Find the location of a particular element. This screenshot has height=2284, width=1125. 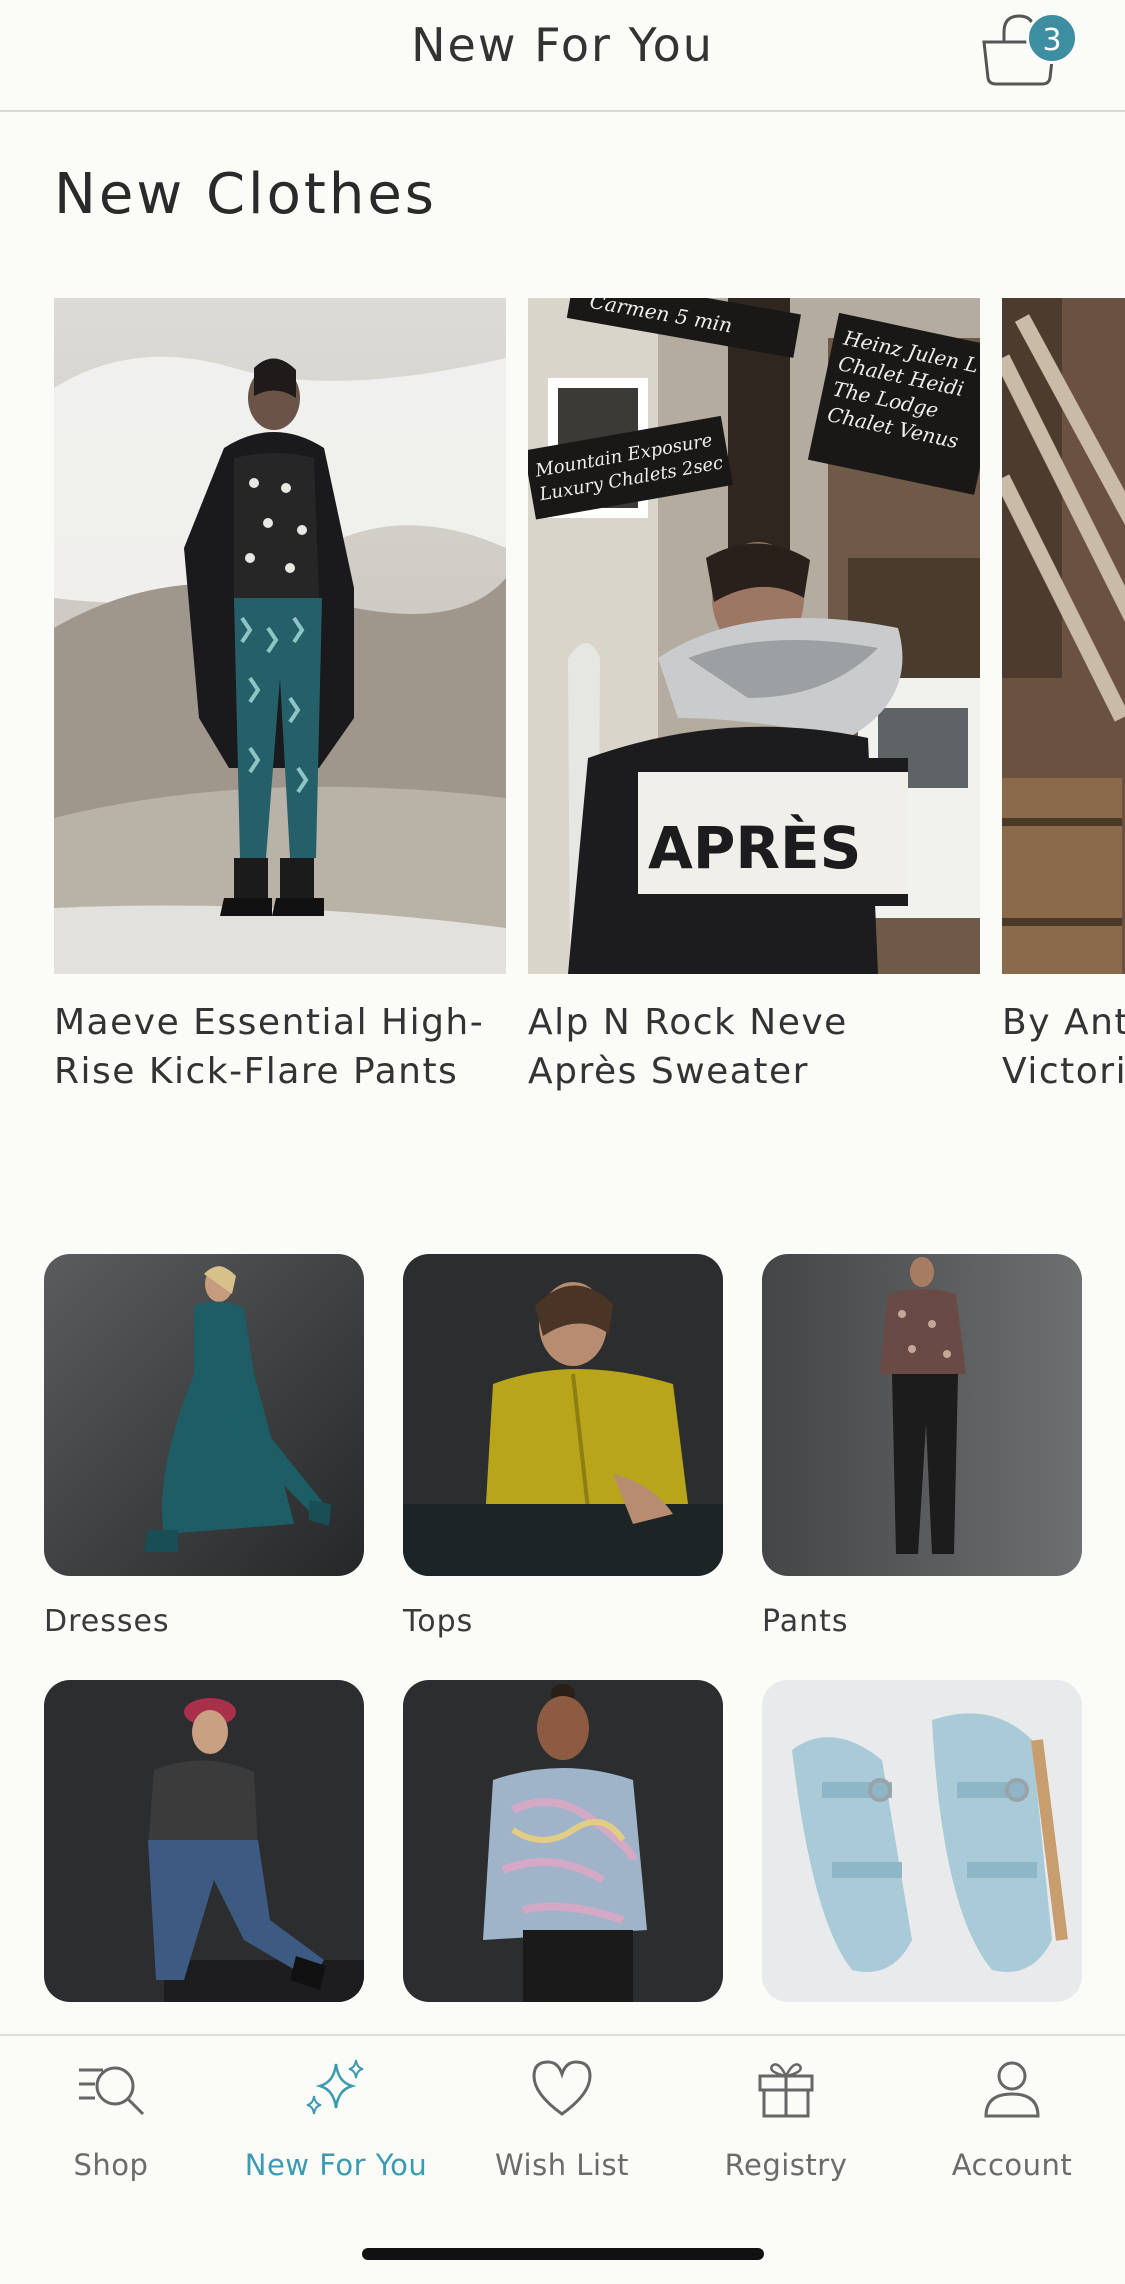

category-label: Dresses is located at coordinates (107, 1621).